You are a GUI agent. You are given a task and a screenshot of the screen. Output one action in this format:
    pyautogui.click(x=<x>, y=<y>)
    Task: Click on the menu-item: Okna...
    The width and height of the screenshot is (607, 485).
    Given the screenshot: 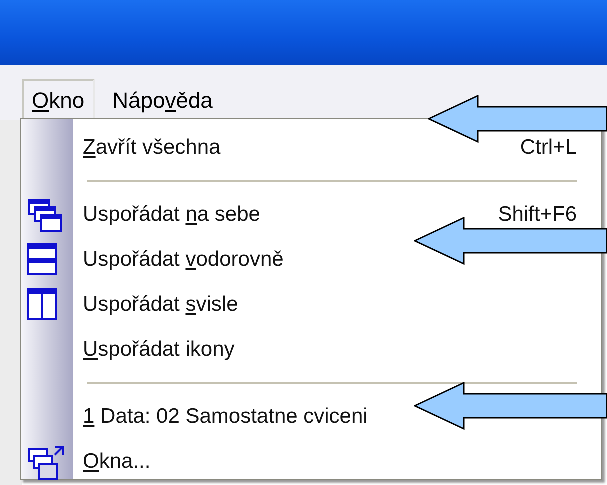 What is the action you would take?
    pyautogui.click(x=117, y=462)
    